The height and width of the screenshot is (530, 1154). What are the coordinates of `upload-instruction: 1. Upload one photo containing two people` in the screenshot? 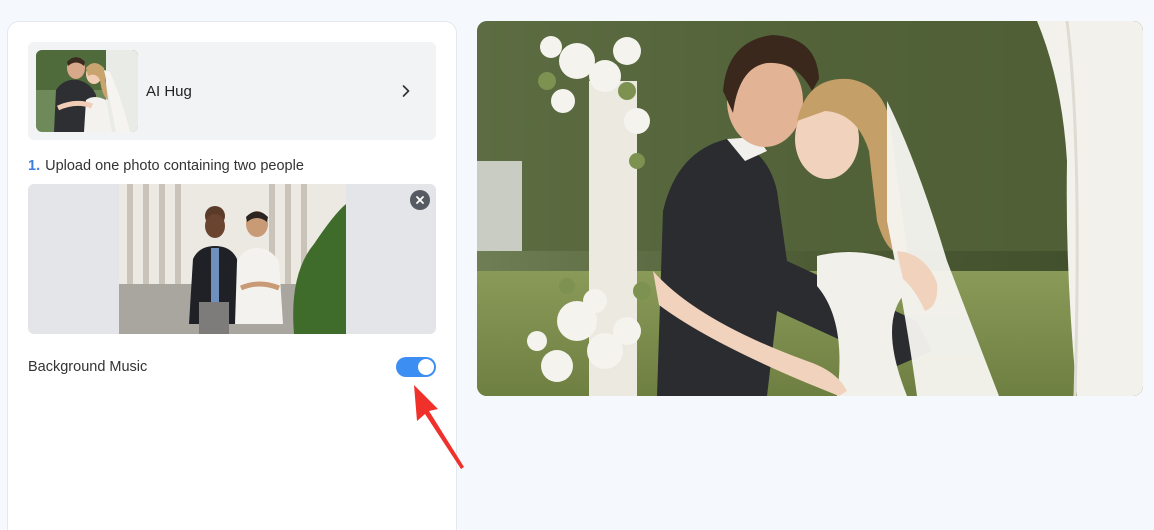 It's located at (166, 166).